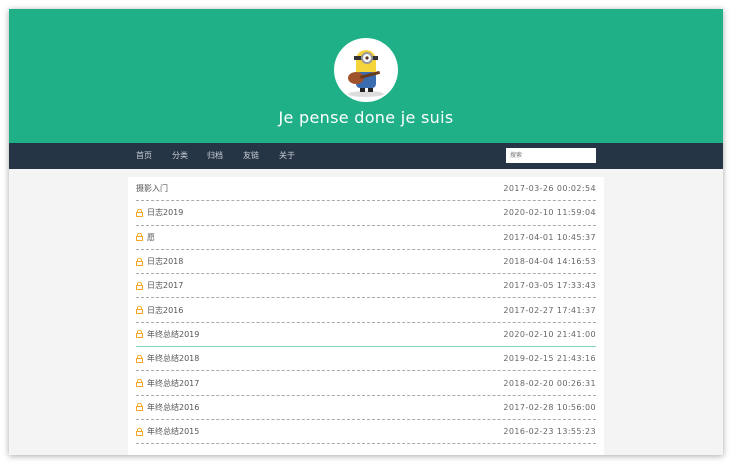 This screenshot has height=464, width=732. I want to click on post-row: 愿 2017-04-01 10:45:37, so click(366, 238).